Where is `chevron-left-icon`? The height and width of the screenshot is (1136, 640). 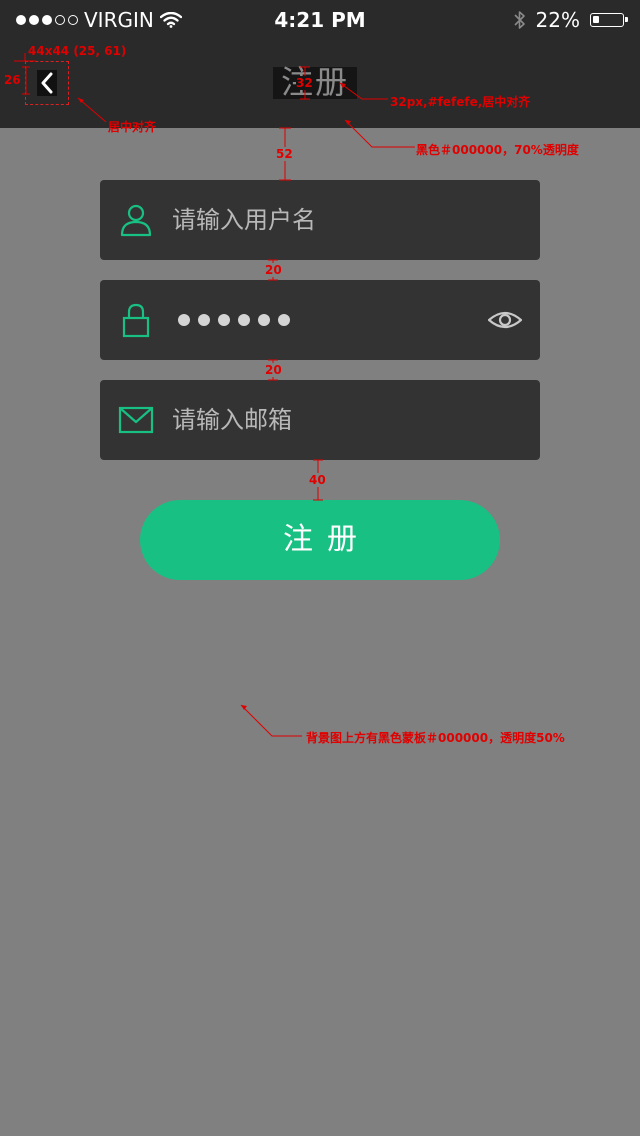 chevron-left-icon is located at coordinates (47, 83).